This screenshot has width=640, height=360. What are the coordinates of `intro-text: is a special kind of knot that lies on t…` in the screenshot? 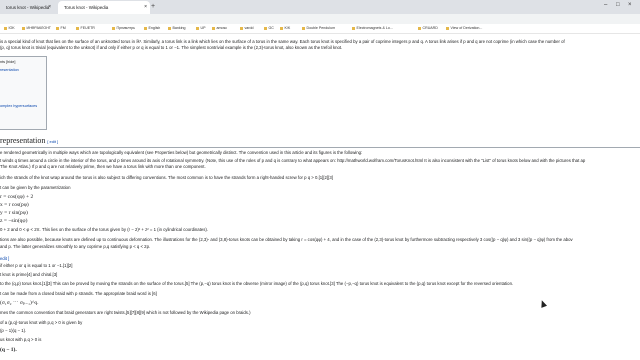 It's located at (282, 41).